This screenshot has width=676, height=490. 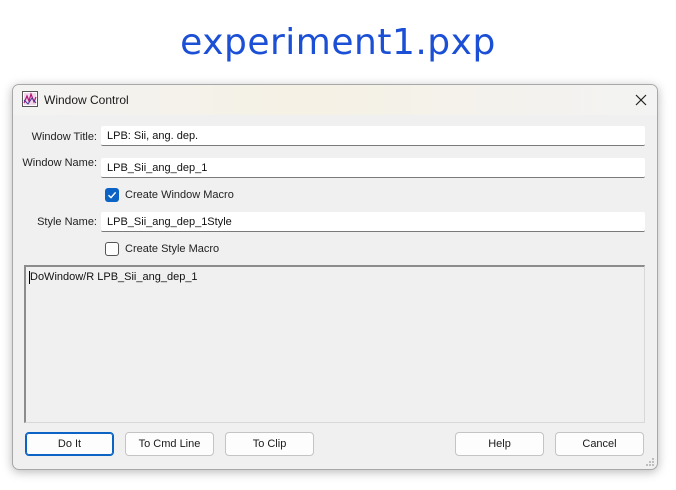 What do you see at coordinates (86, 100) in the screenshot?
I see `dialog-title: Window Control` at bounding box center [86, 100].